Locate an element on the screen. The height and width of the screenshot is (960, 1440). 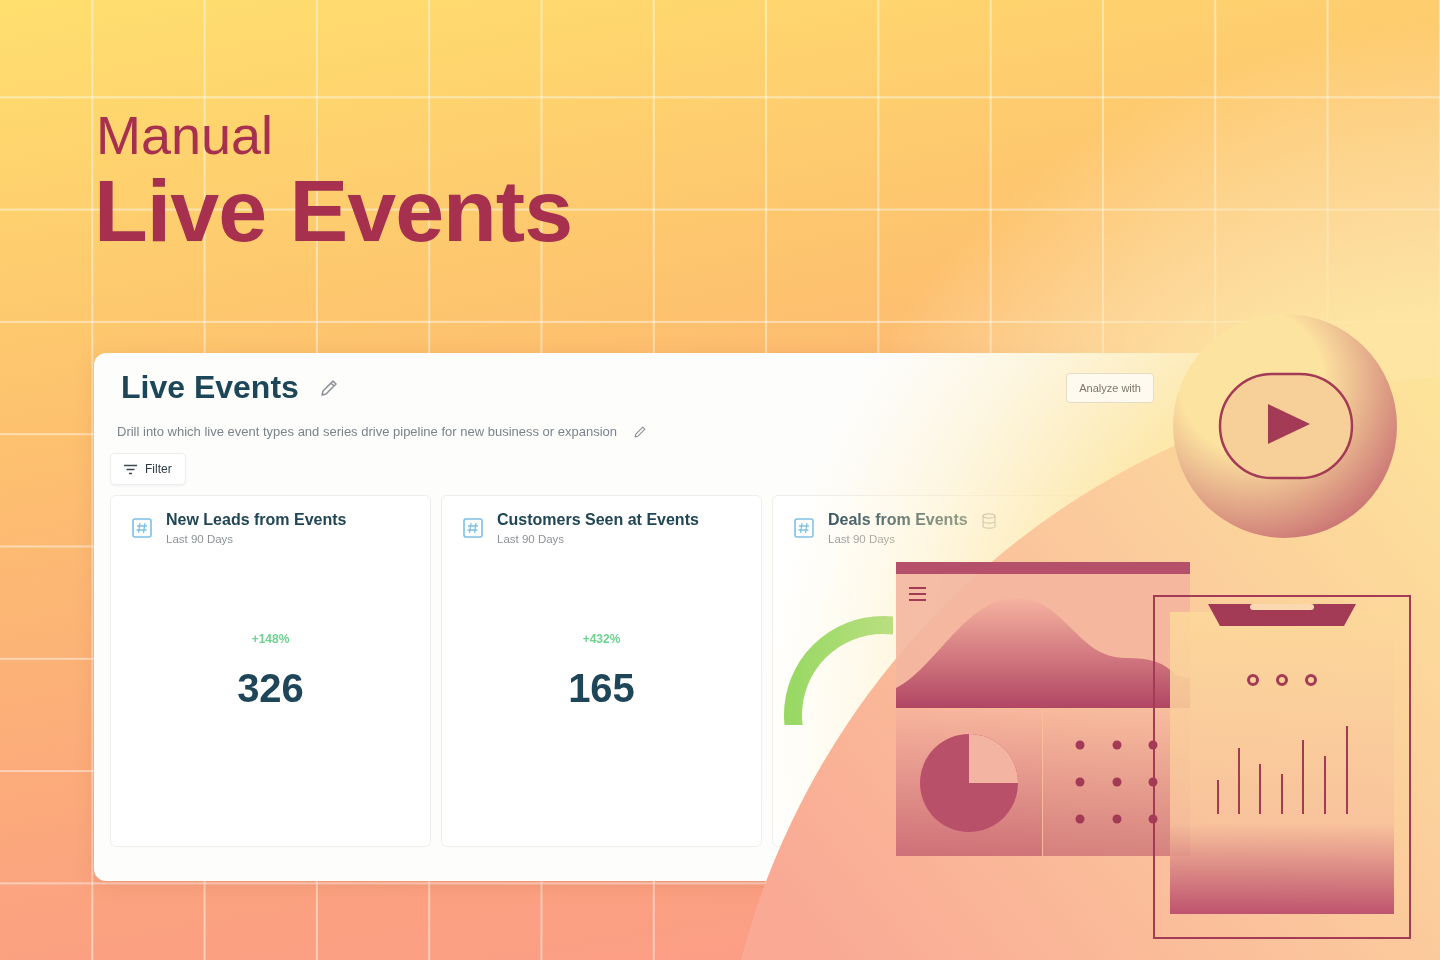
card-title: Deals from Events is located at coordinates (898, 520).